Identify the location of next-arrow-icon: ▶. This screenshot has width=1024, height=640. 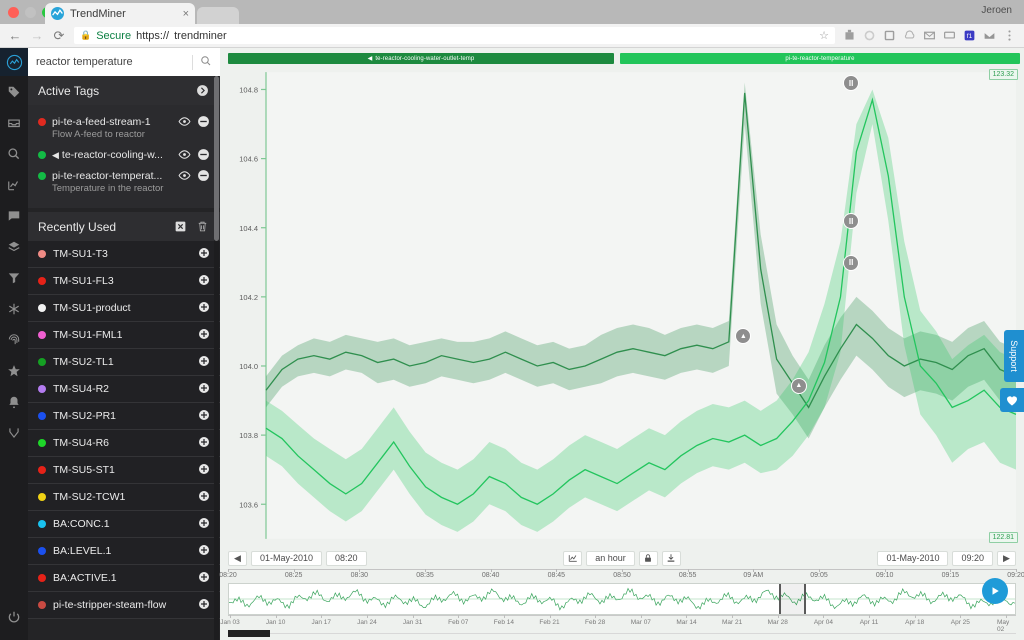
(1006, 558).